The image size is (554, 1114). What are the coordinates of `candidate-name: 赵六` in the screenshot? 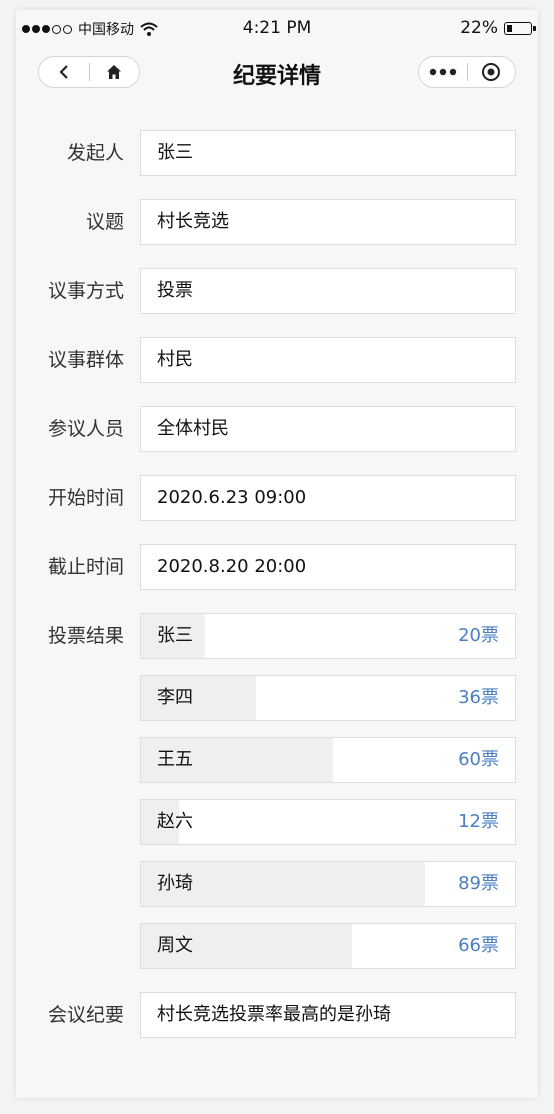 It's located at (175, 821).